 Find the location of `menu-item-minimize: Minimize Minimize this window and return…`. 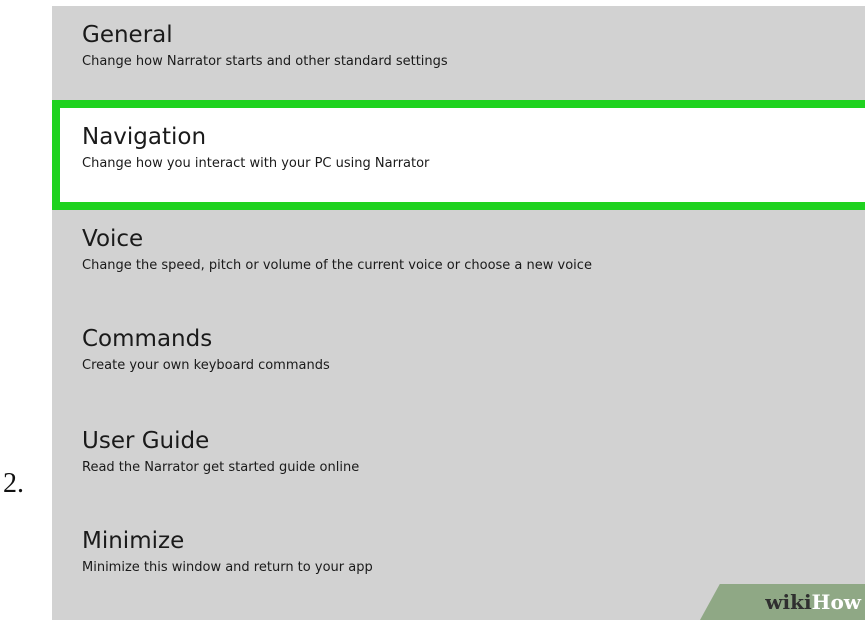

menu-item-minimize: Minimize Minimize this window and return… is located at coordinates (458, 552).